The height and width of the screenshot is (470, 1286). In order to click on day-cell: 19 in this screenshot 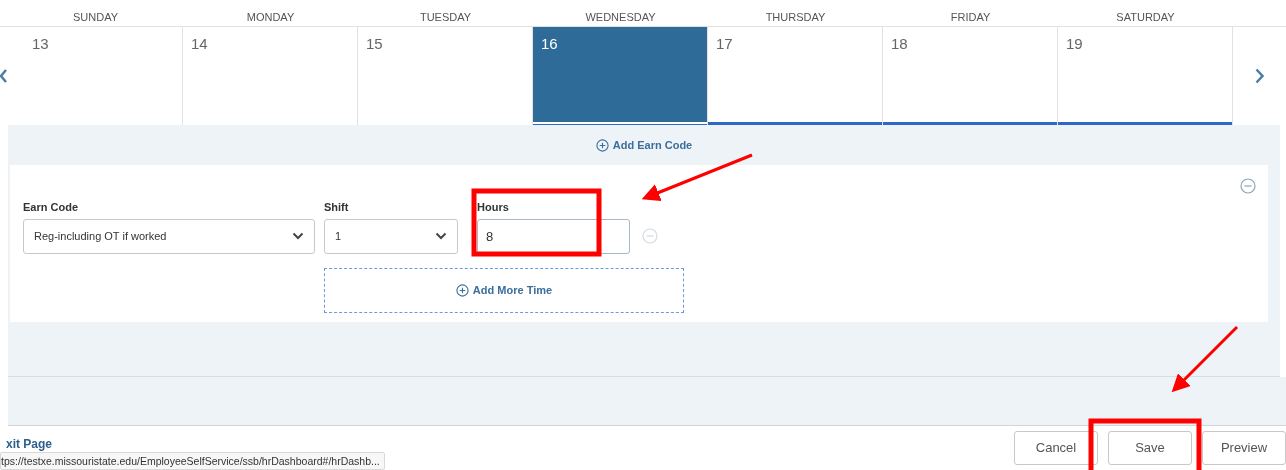, I will do `click(1145, 76)`.